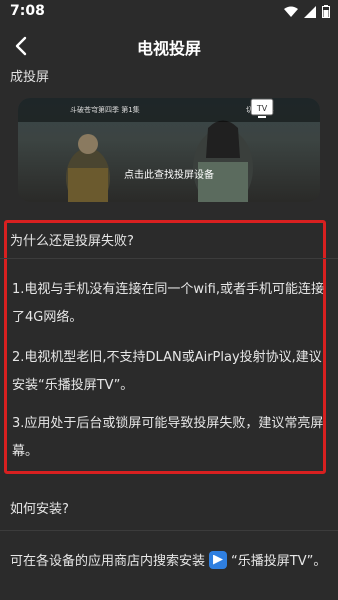 The width and height of the screenshot is (338, 600). Describe the element at coordinates (27, 11) in the screenshot. I see `status-time: 7:08` at that location.